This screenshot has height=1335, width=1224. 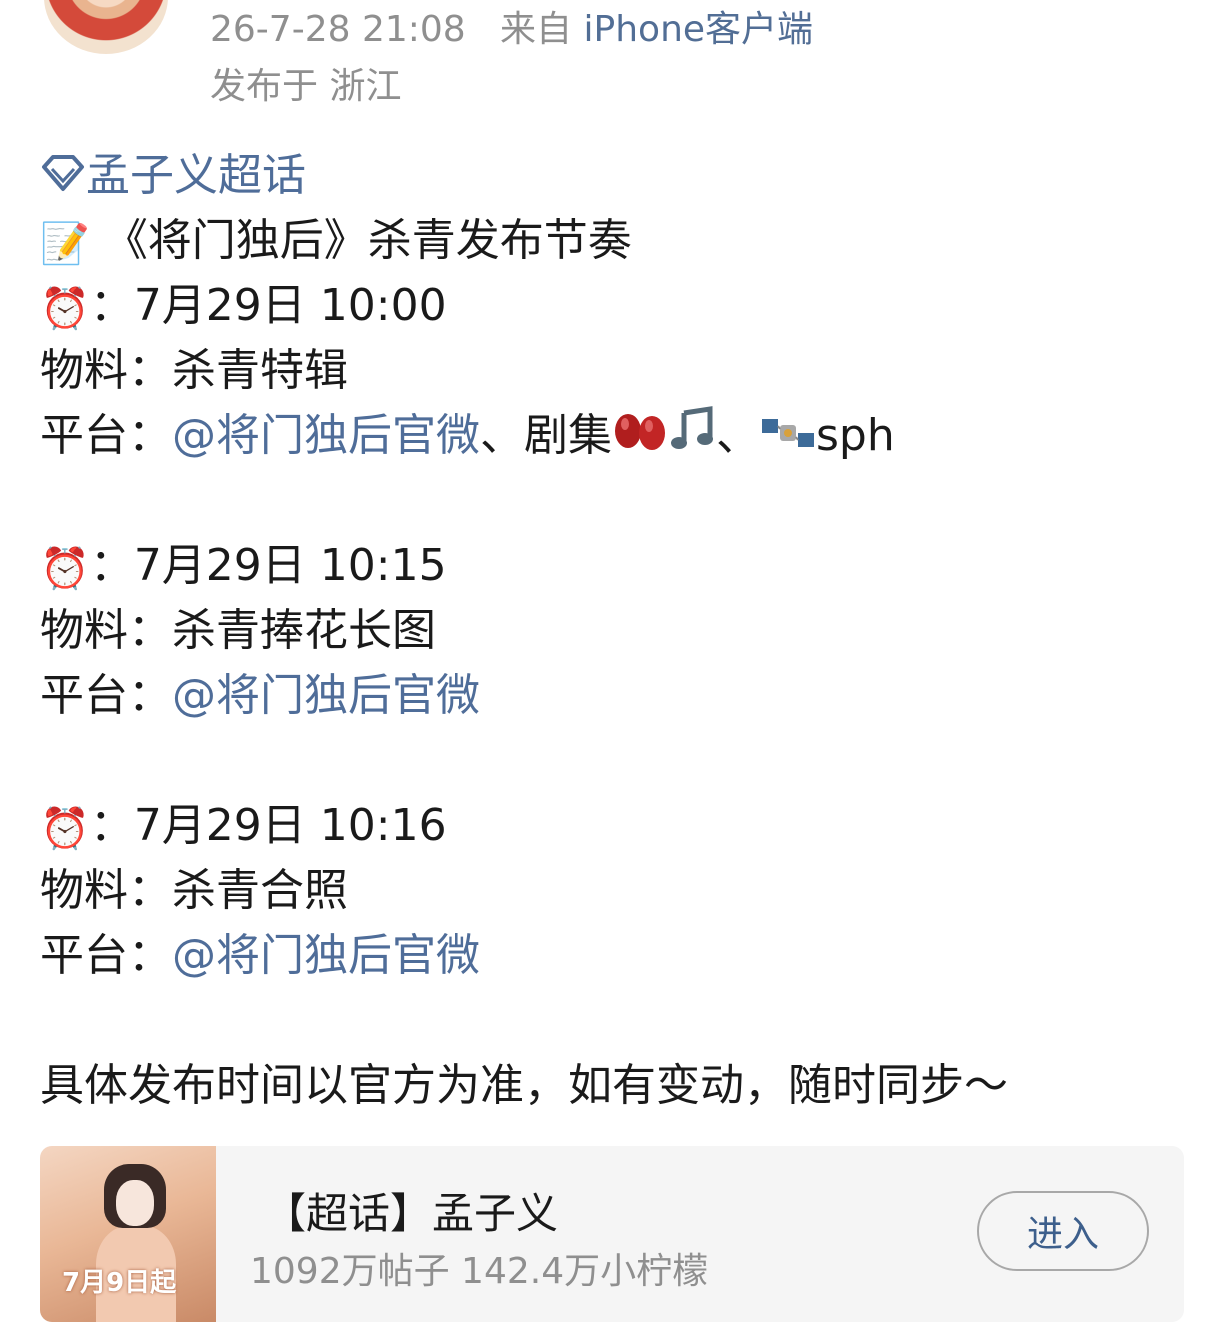 What do you see at coordinates (290, 825) in the screenshot?
I see `time-text: 7月29日 10:16` at bounding box center [290, 825].